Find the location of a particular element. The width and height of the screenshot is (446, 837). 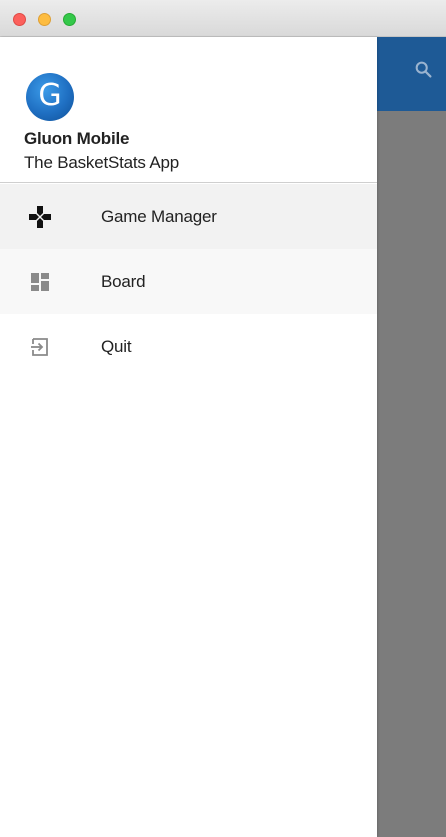

window-close-button is located at coordinates (19, 19).